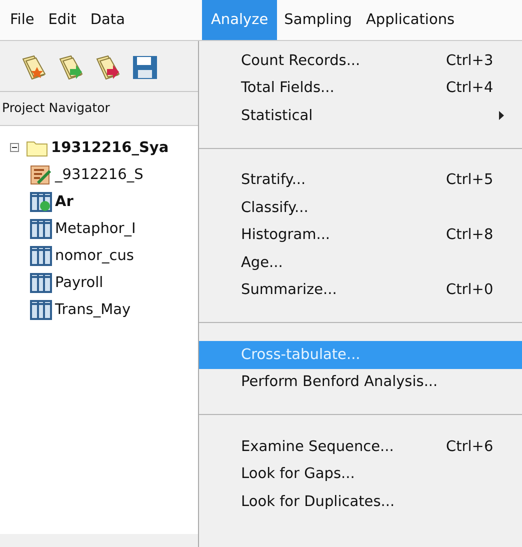  Describe the element at coordinates (93, 310) in the screenshot. I see `tree-item: Trans_May` at that location.